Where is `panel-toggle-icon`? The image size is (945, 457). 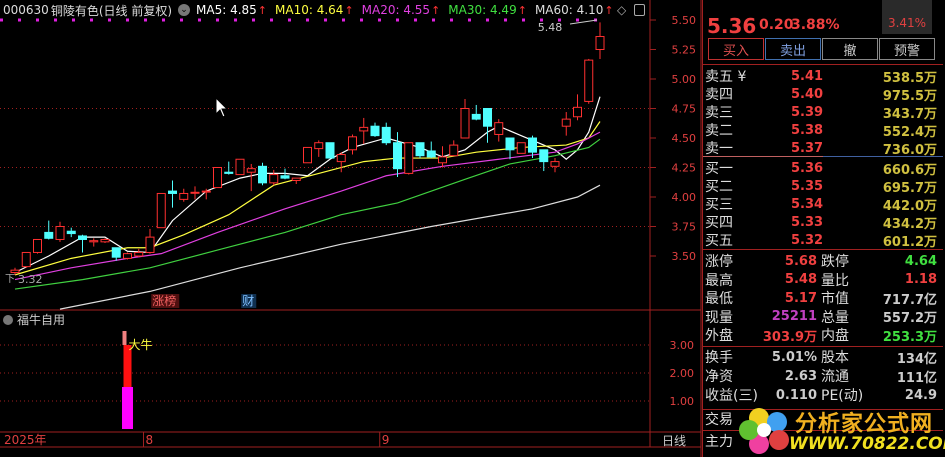 panel-toggle-icon is located at coordinates (639, 10).